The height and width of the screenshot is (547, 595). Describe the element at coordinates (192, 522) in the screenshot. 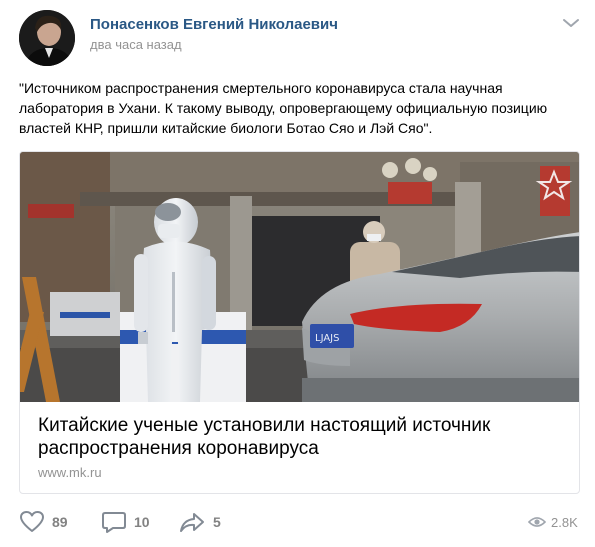

I see `share-arrow-icon` at that location.